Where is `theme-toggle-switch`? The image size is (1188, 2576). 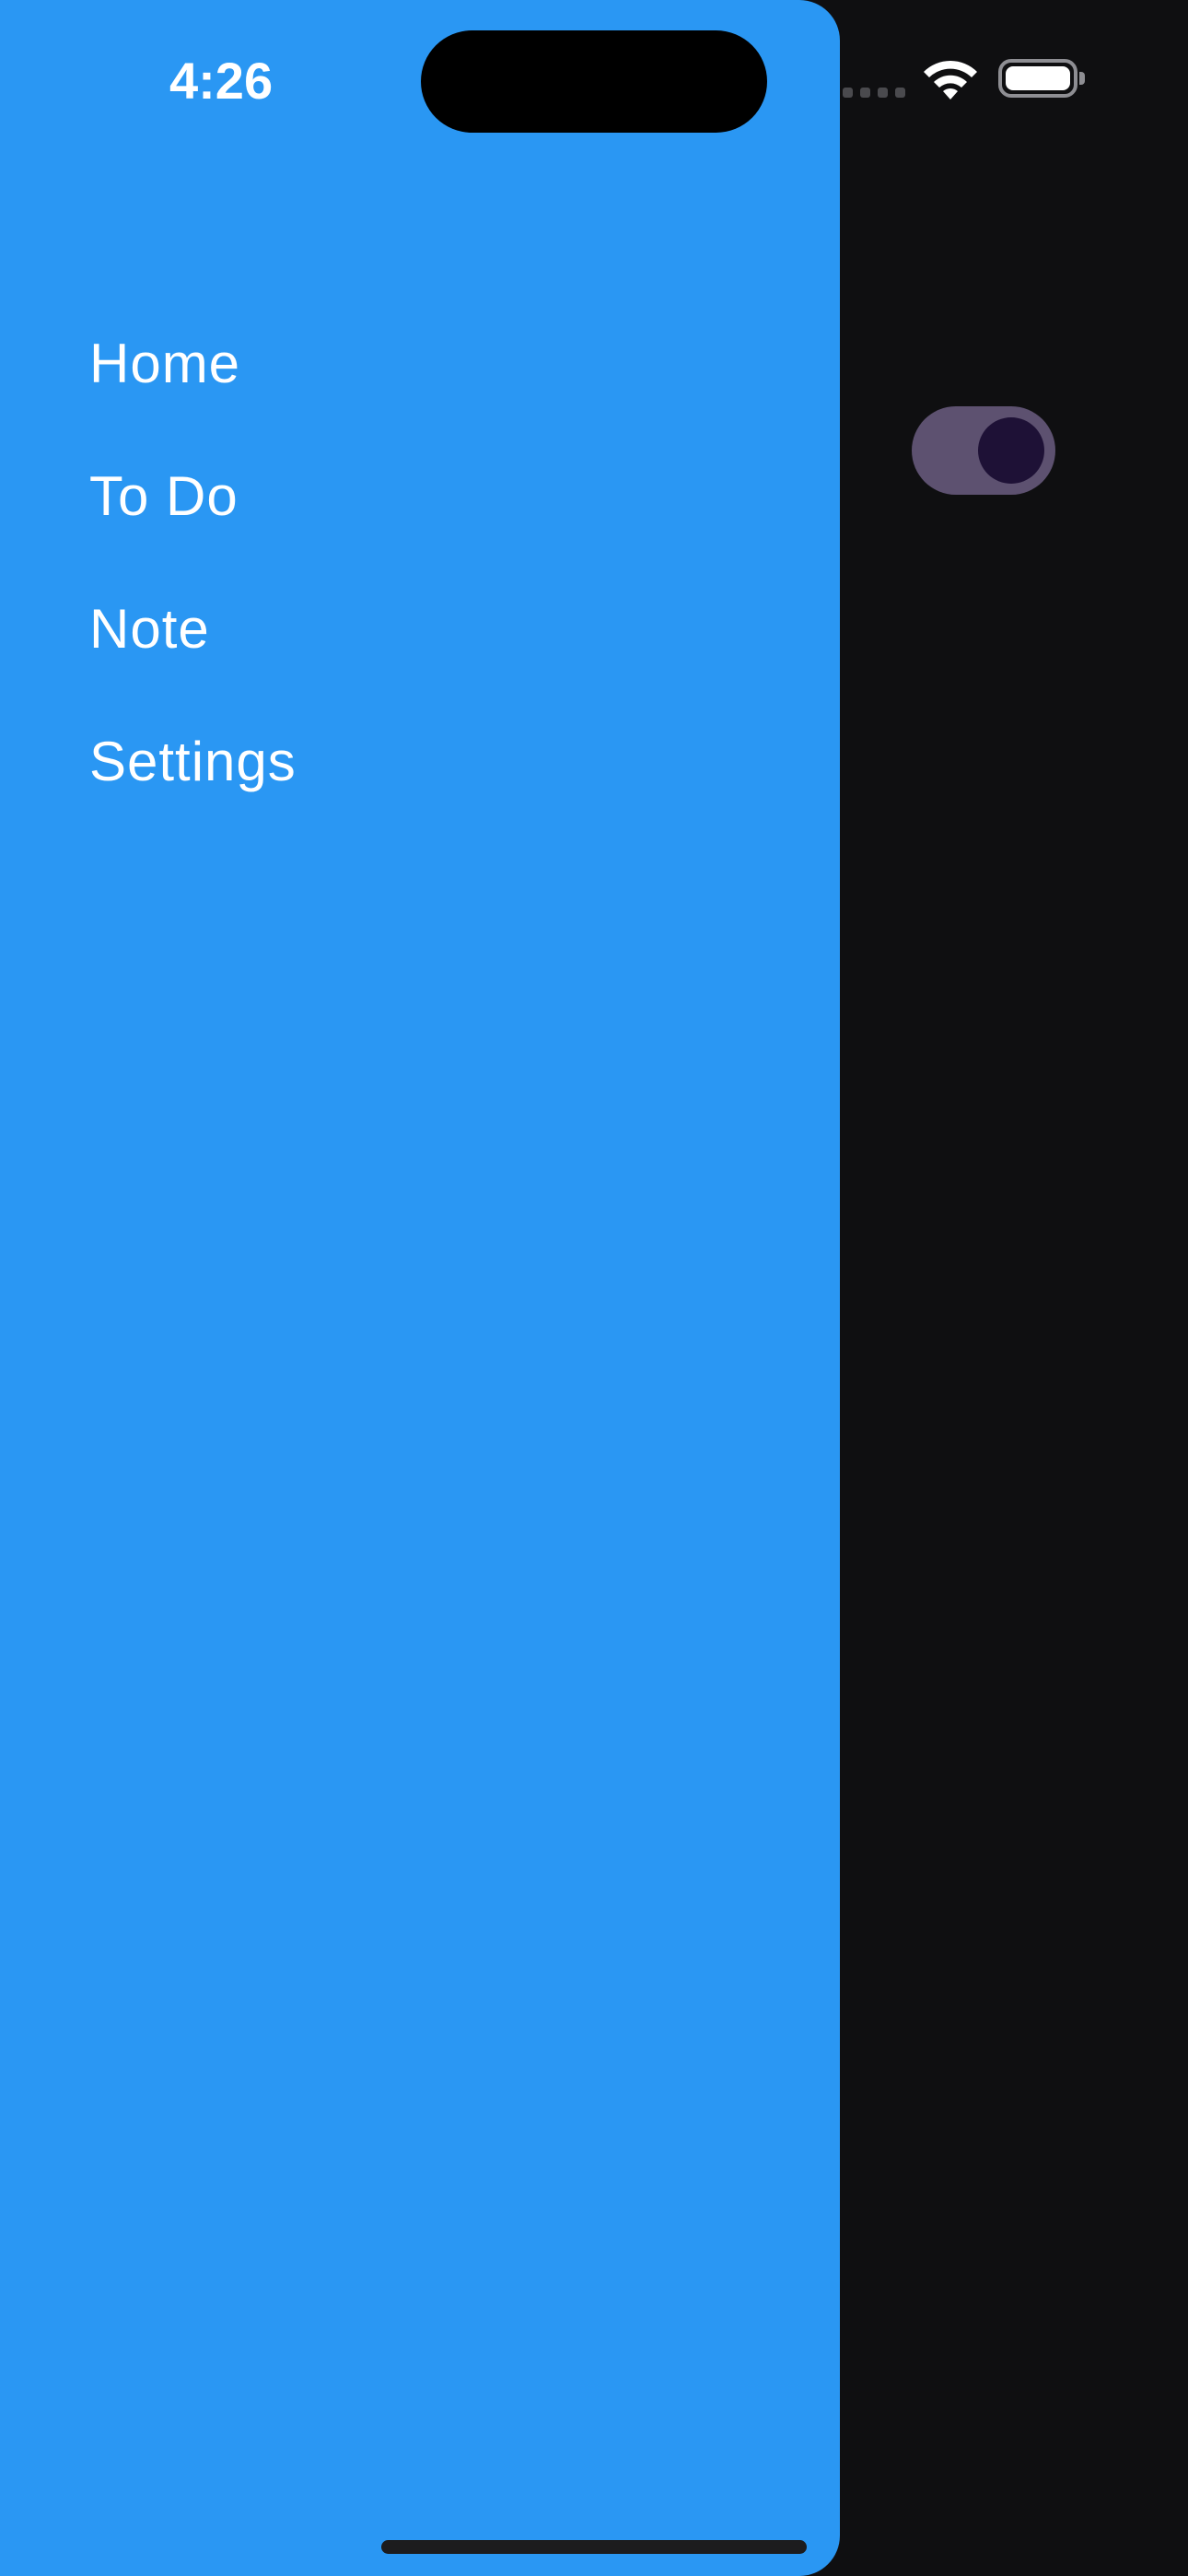 theme-toggle-switch is located at coordinates (983, 450).